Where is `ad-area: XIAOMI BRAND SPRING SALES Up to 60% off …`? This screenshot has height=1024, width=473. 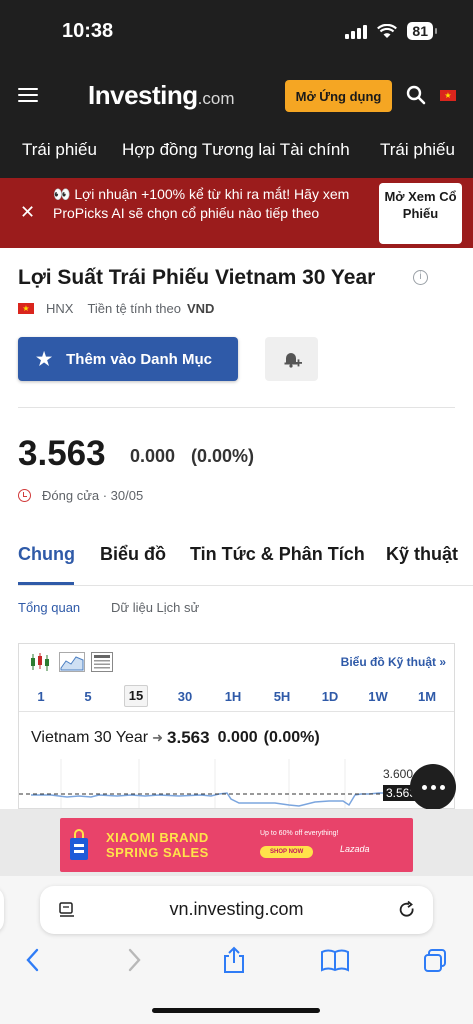
ad-area: XIAOMI BRAND SPRING SALES Up to 60% off … is located at coordinates (236, 842).